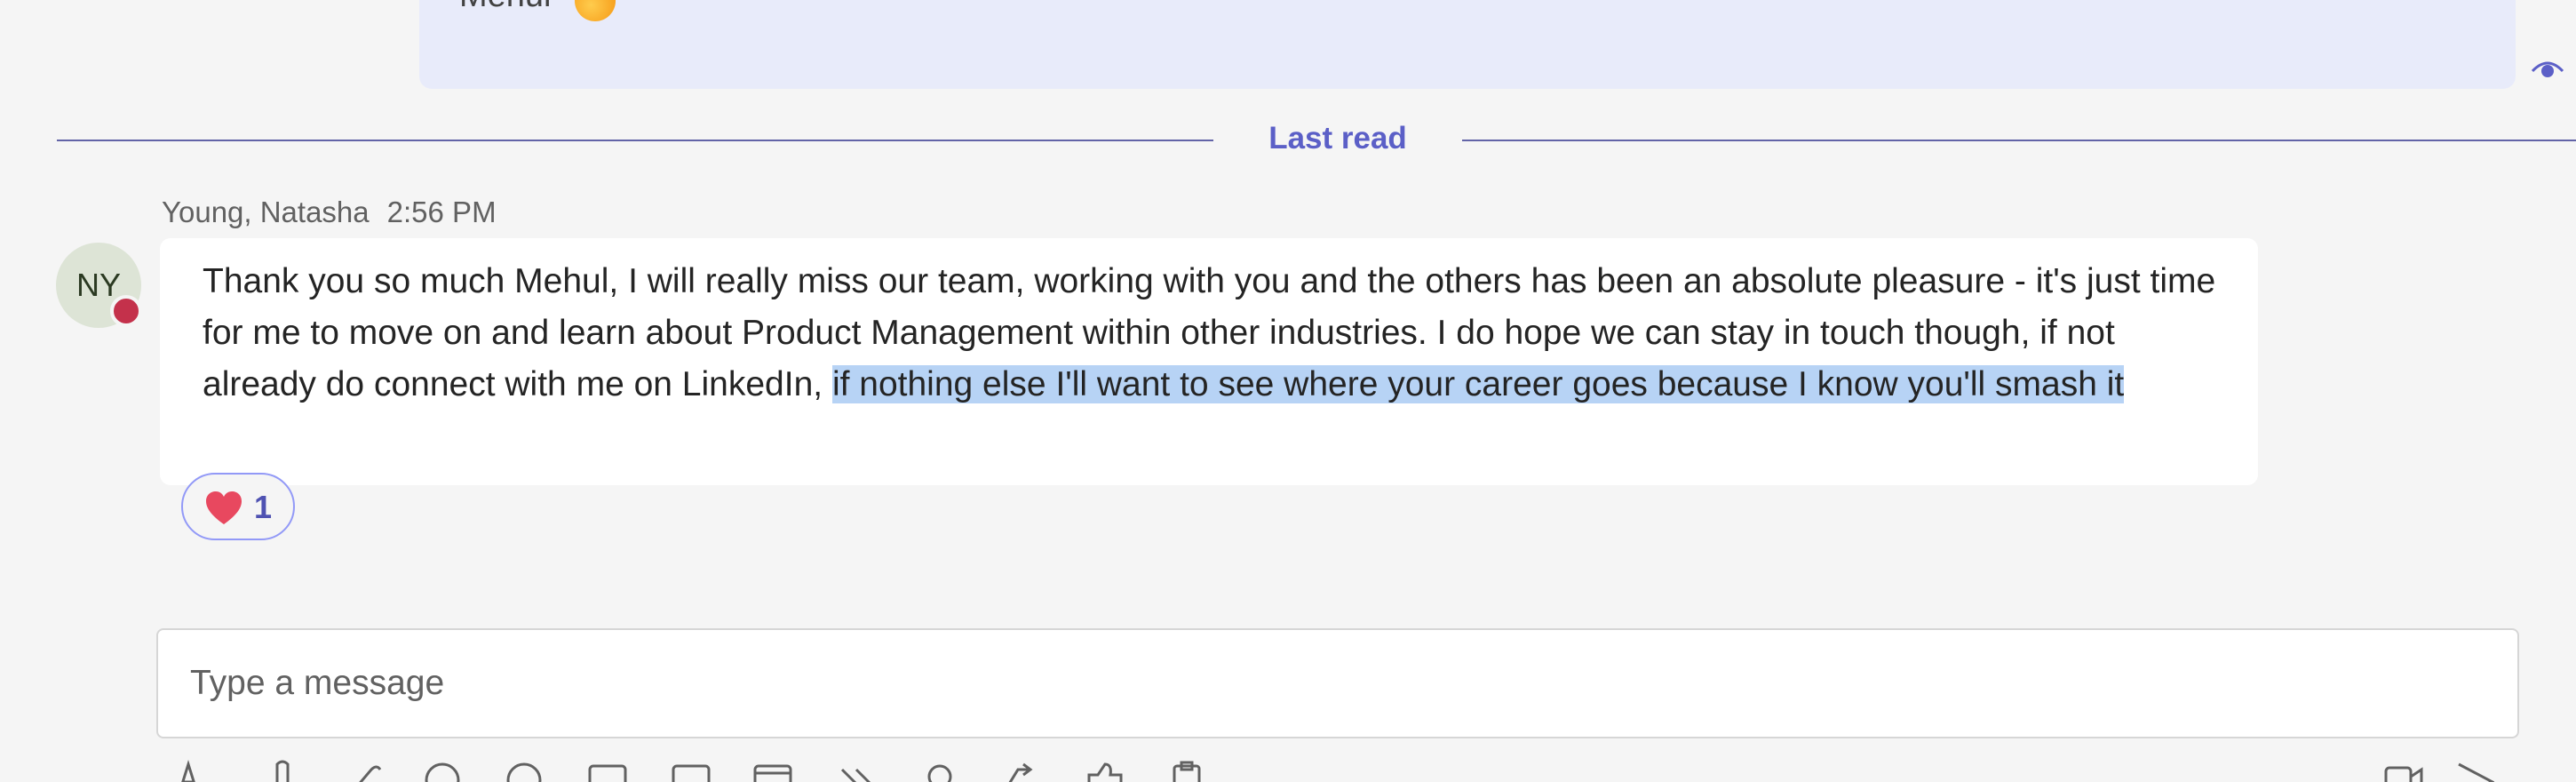  Describe the element at coordinates (2475, 770) in the screenshot. I see `send-icon` at that location.